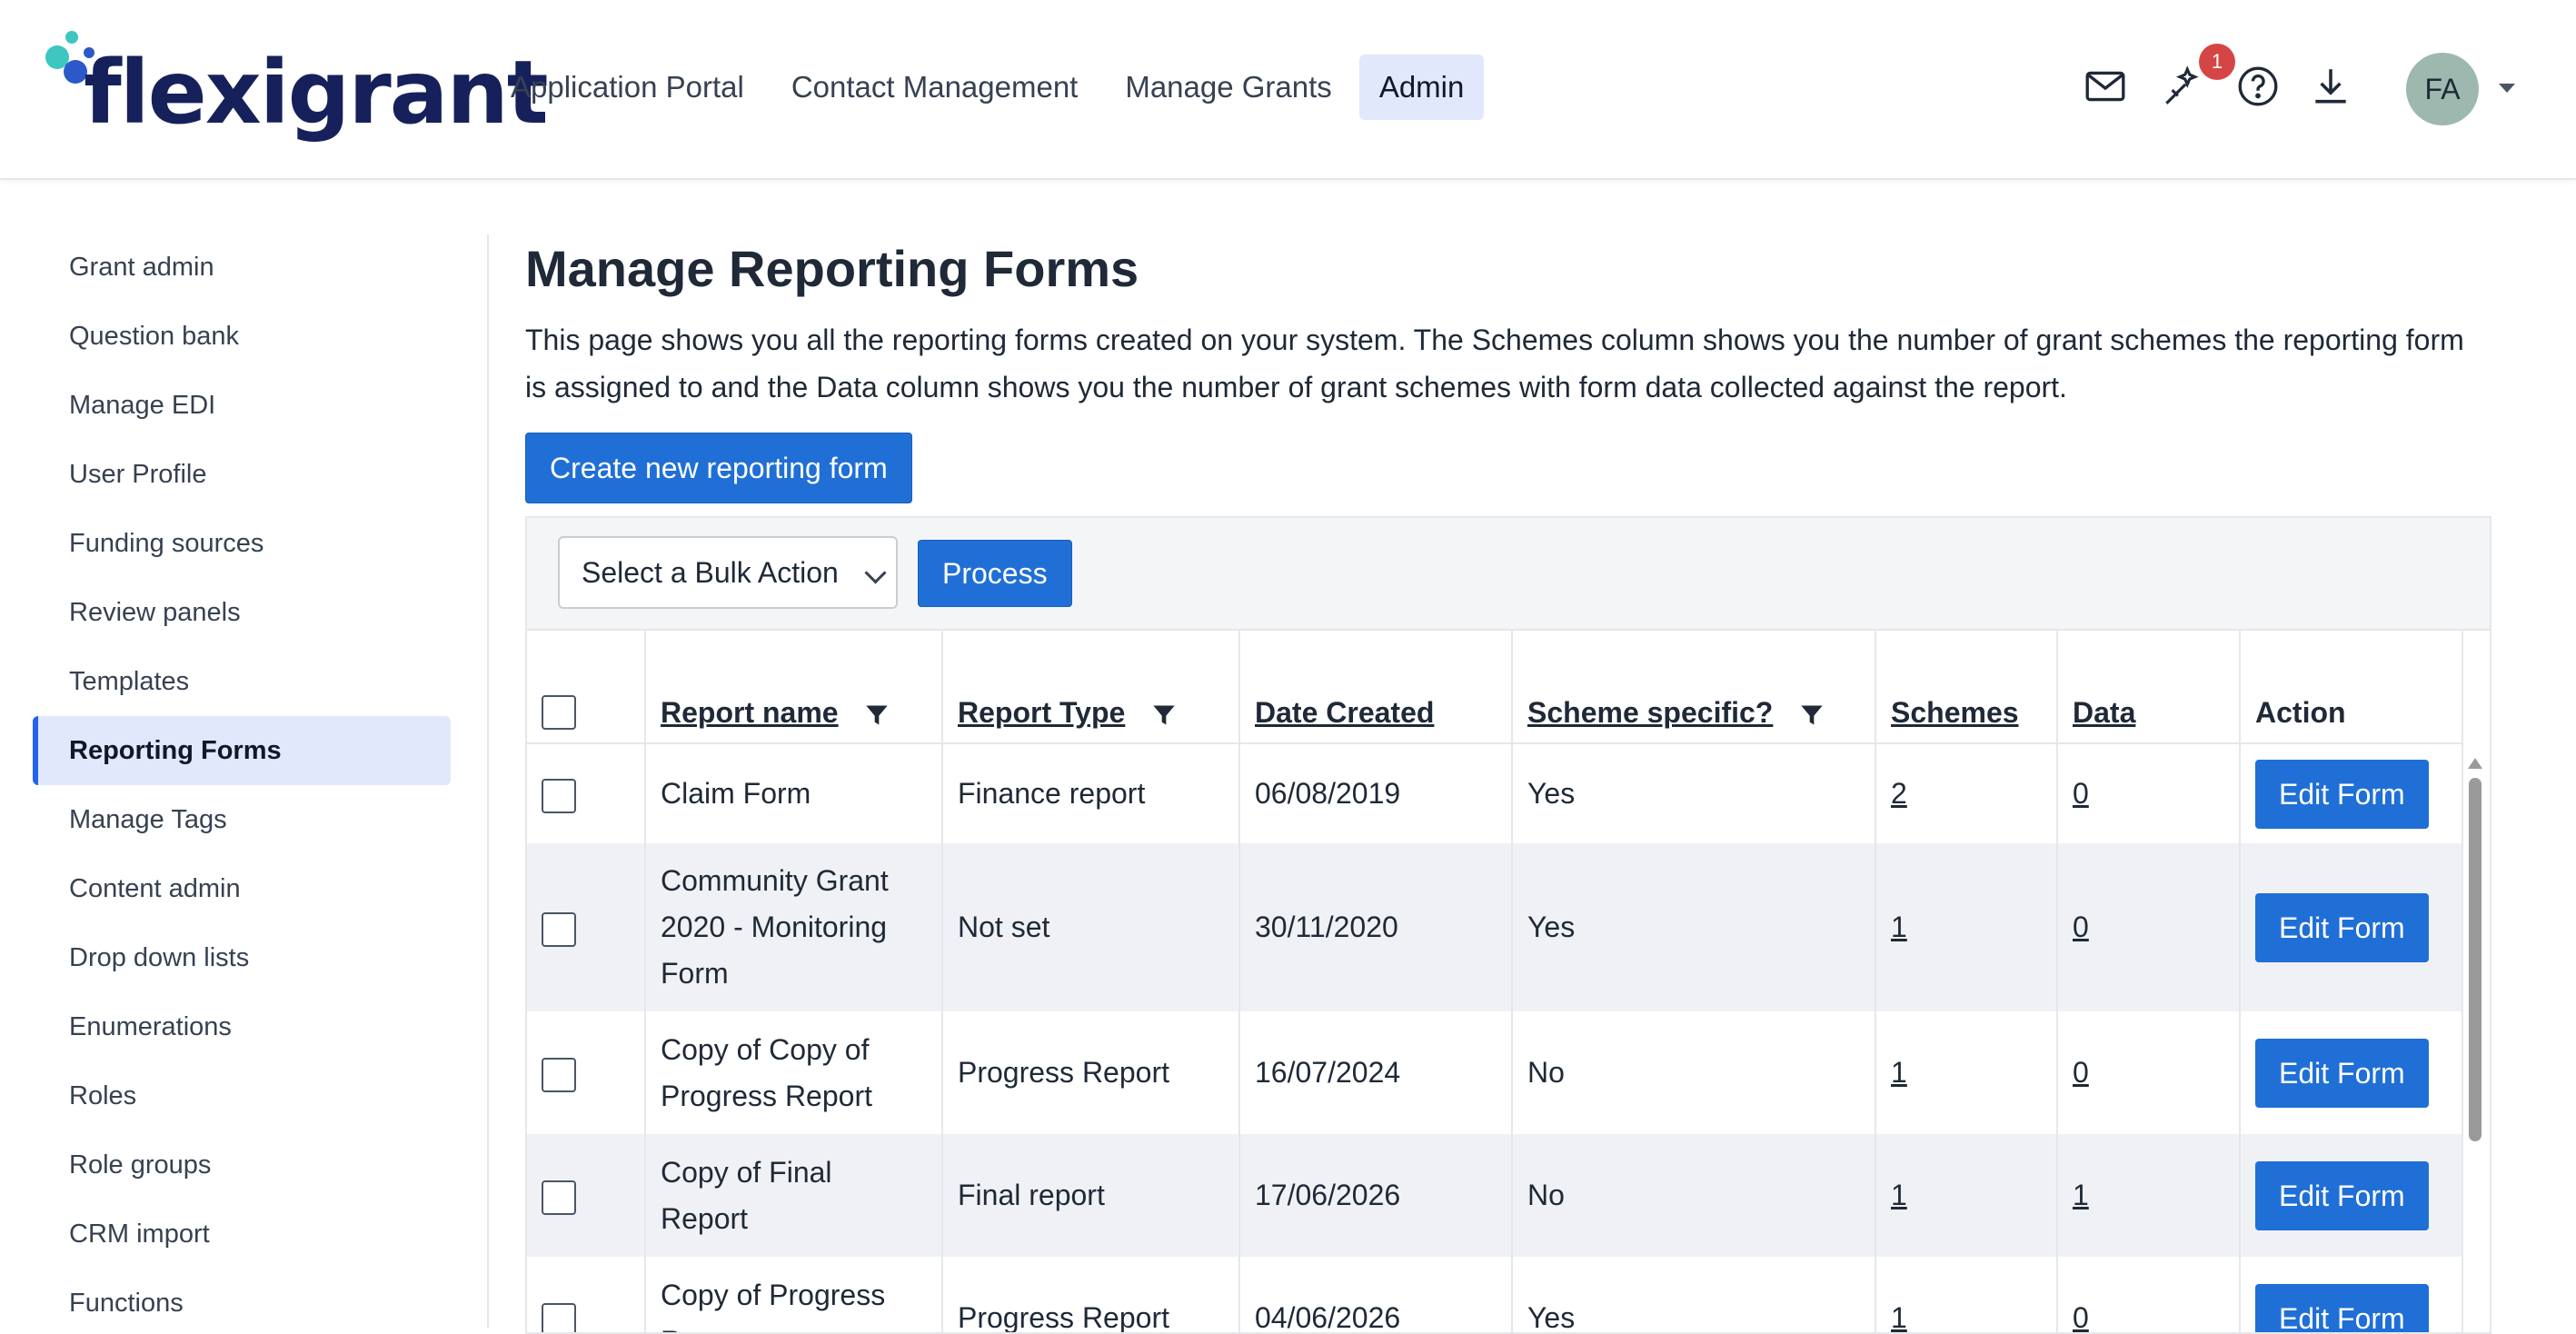 The width and height of the screenshot is (2576, 1334). I want to click on schemes-cell: 2, so click(1966, 793).